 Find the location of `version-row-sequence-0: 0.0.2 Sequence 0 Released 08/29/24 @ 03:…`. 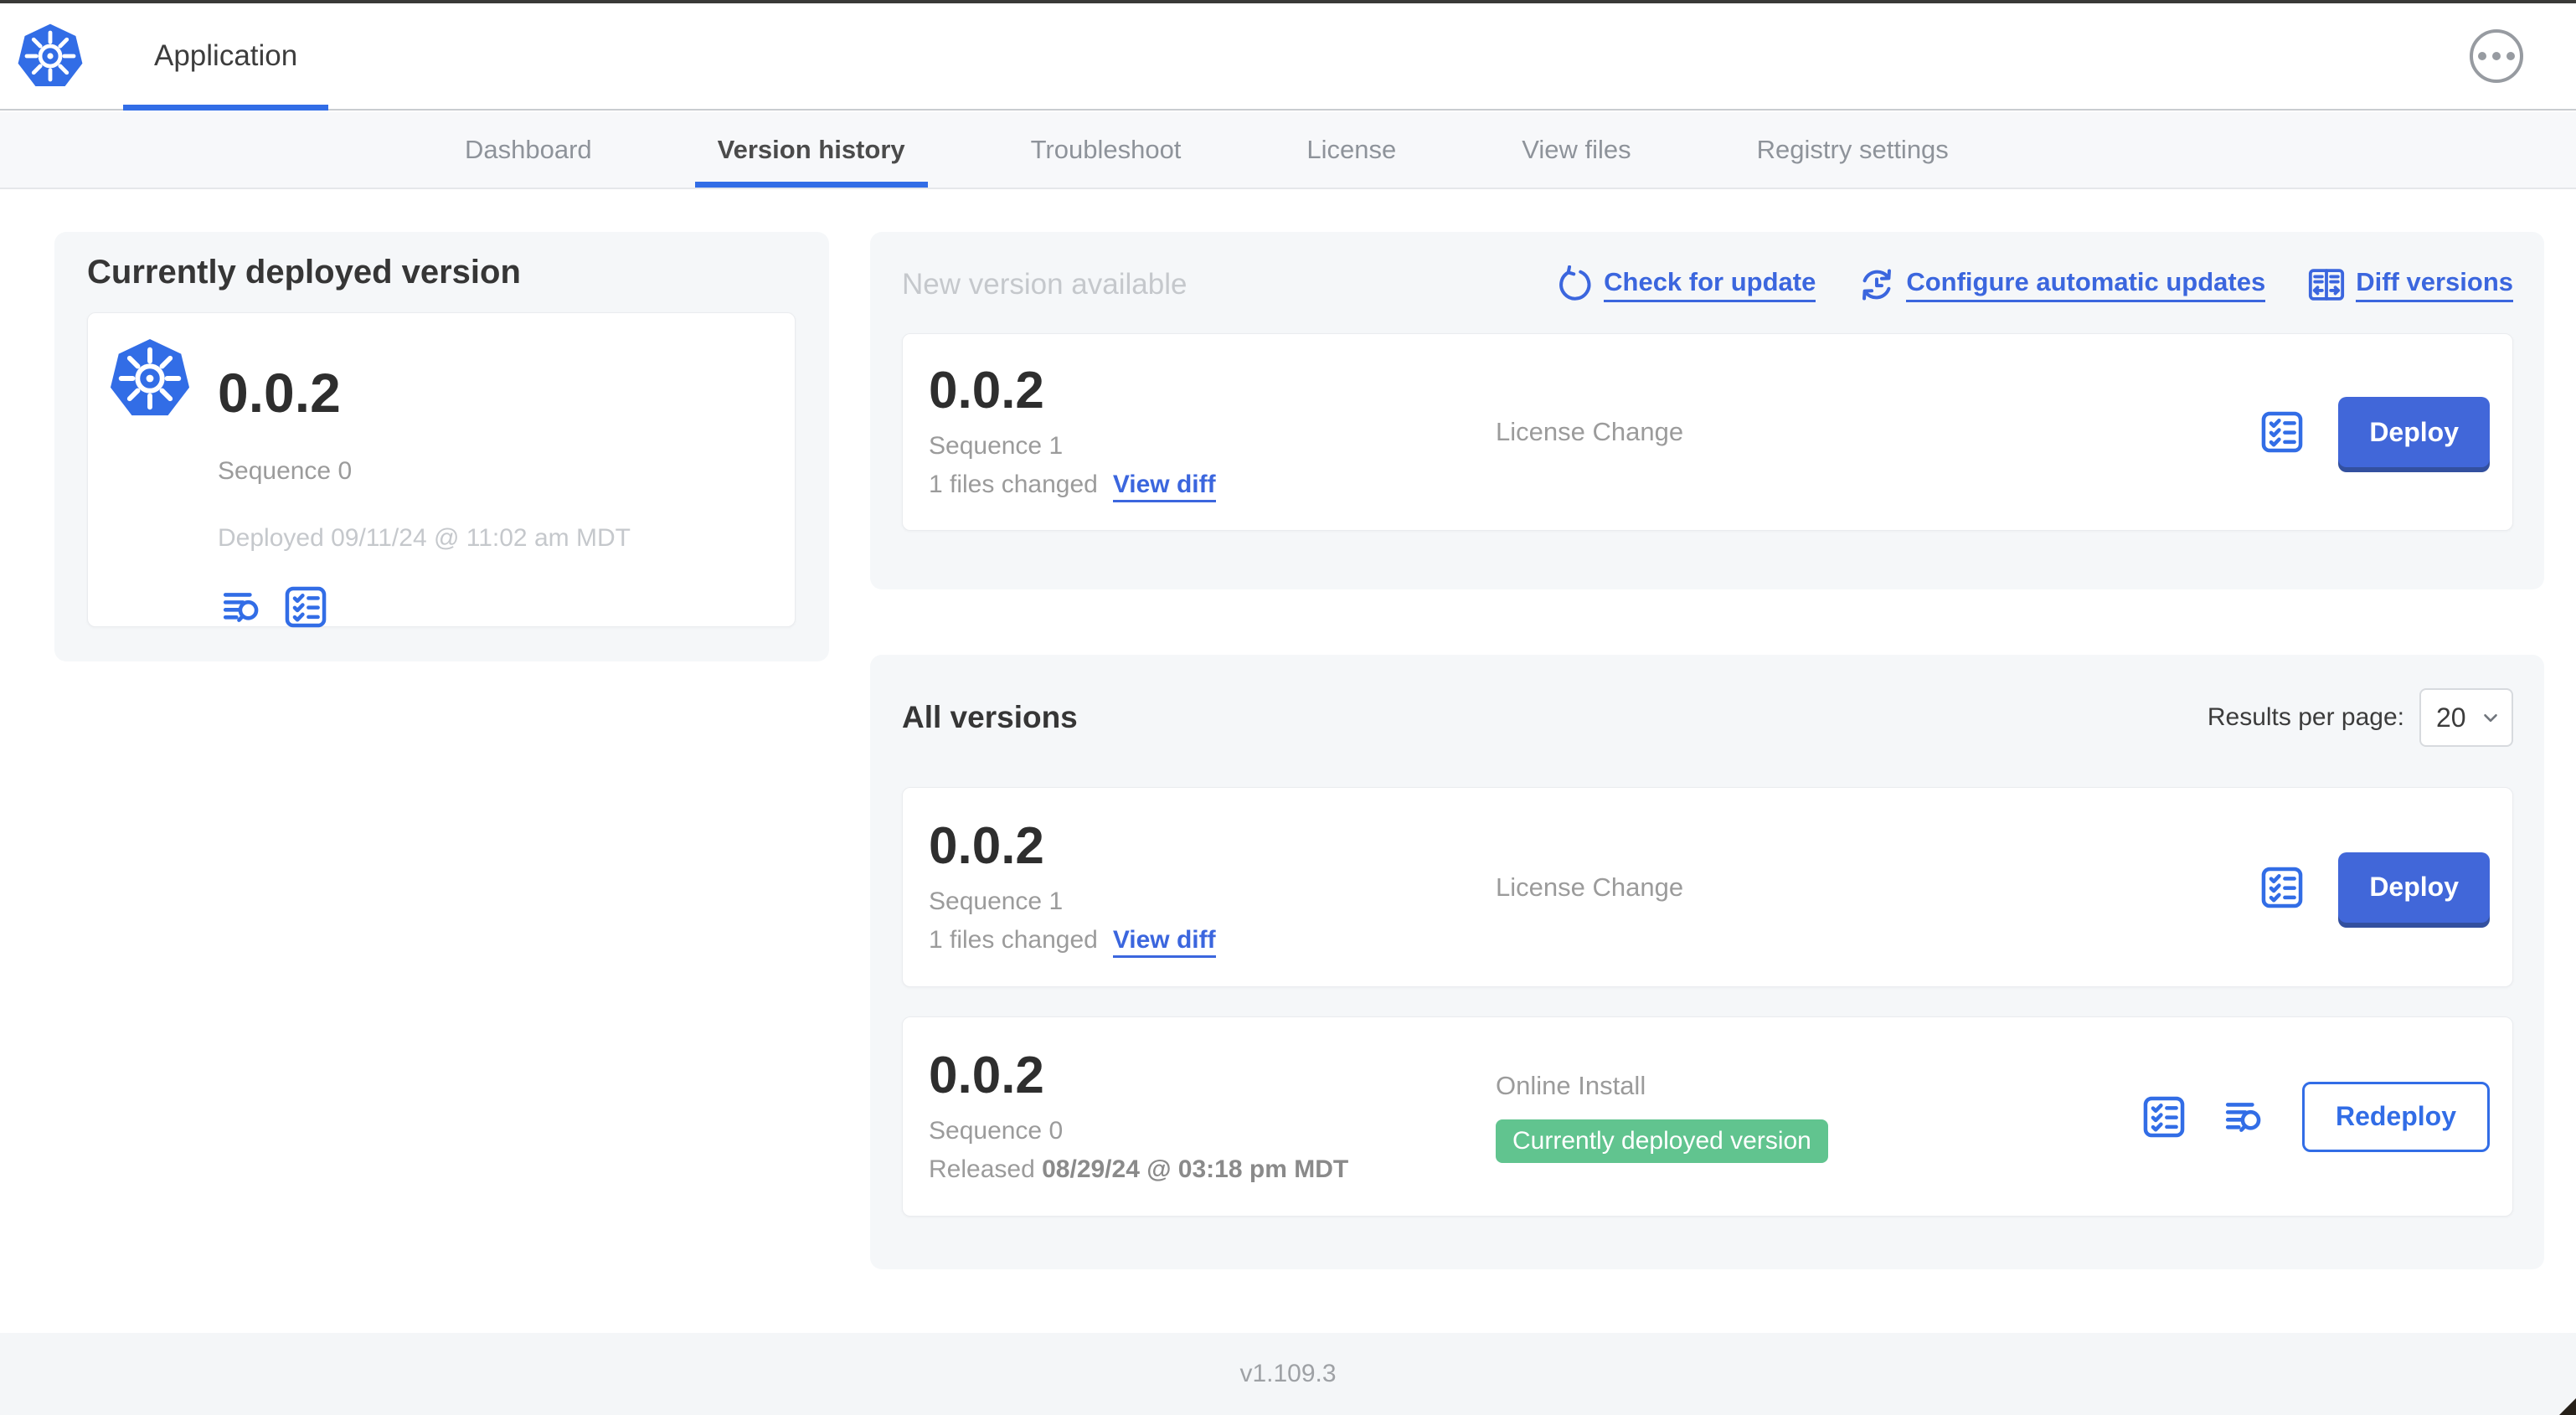

version-row-sequence-0: 0.0.2 Sequence 0 Released 08/29/24 @ 03:… is located at coordinates (1707, 1116).